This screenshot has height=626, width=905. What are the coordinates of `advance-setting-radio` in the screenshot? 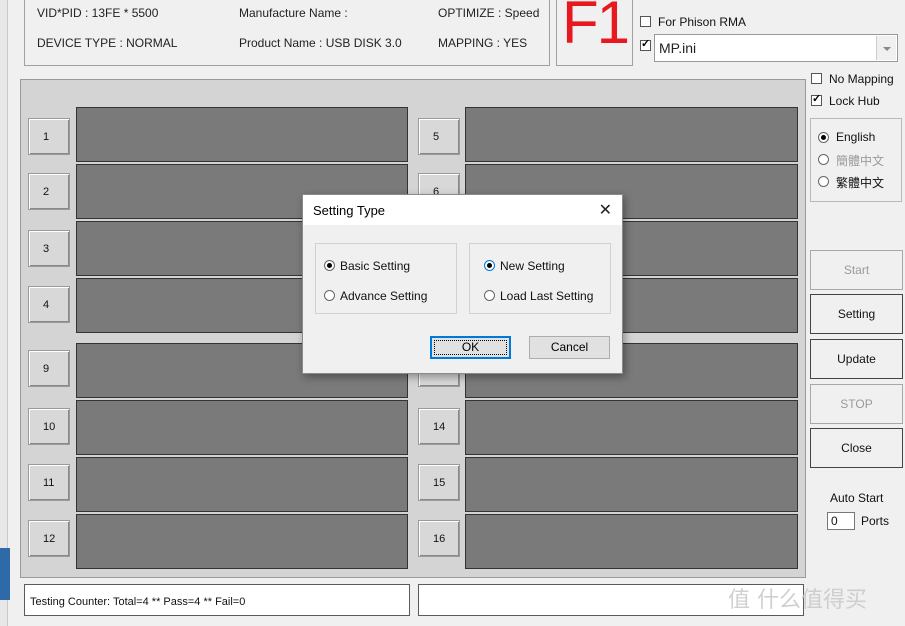 It's located at (329, 295).